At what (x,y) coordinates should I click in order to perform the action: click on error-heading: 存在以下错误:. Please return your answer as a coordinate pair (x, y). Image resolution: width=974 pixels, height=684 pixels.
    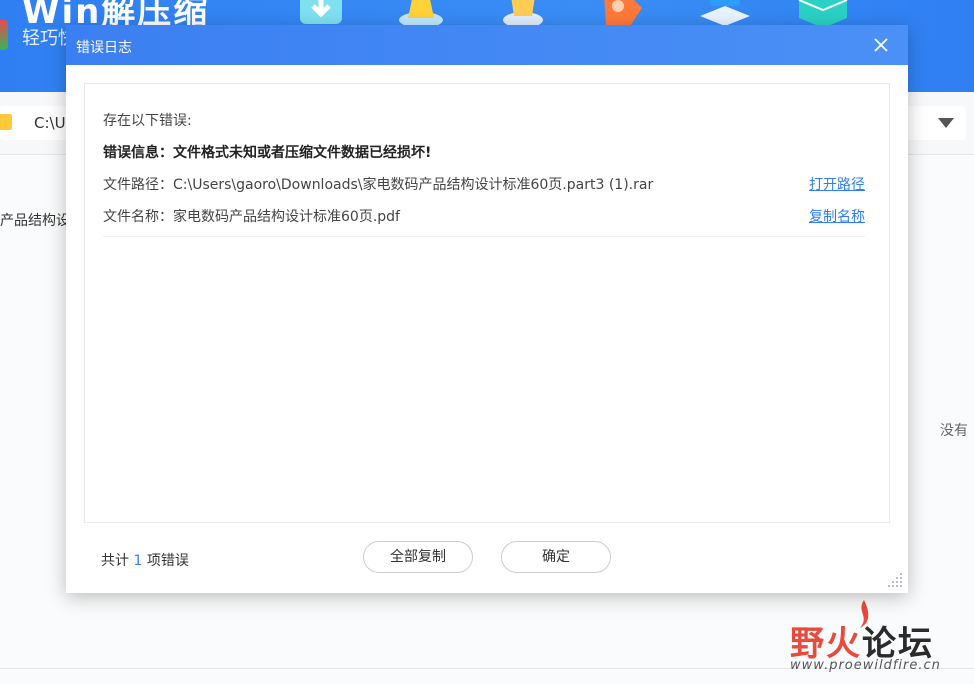
    Looking at the image, I should click on (147, 121).